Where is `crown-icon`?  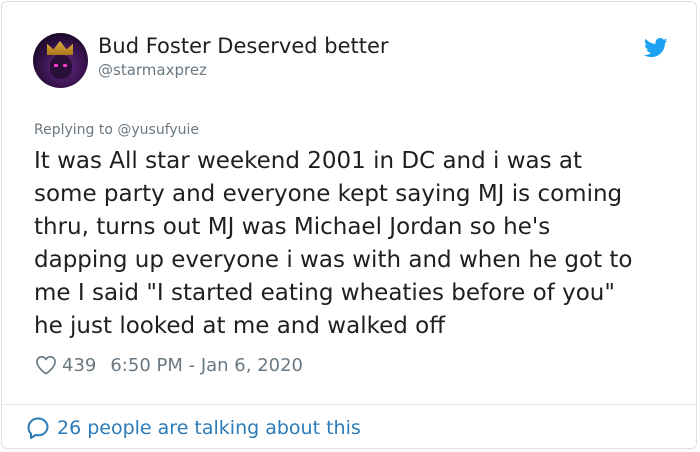 crown-icon is located at coordinates (60, 48).